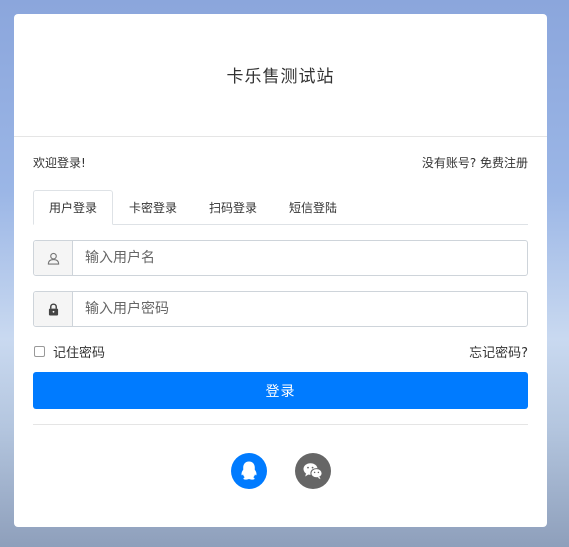 This screenshot has height=547, width=569. I want to click on remember-label: 记住密码, so click(79, 353).